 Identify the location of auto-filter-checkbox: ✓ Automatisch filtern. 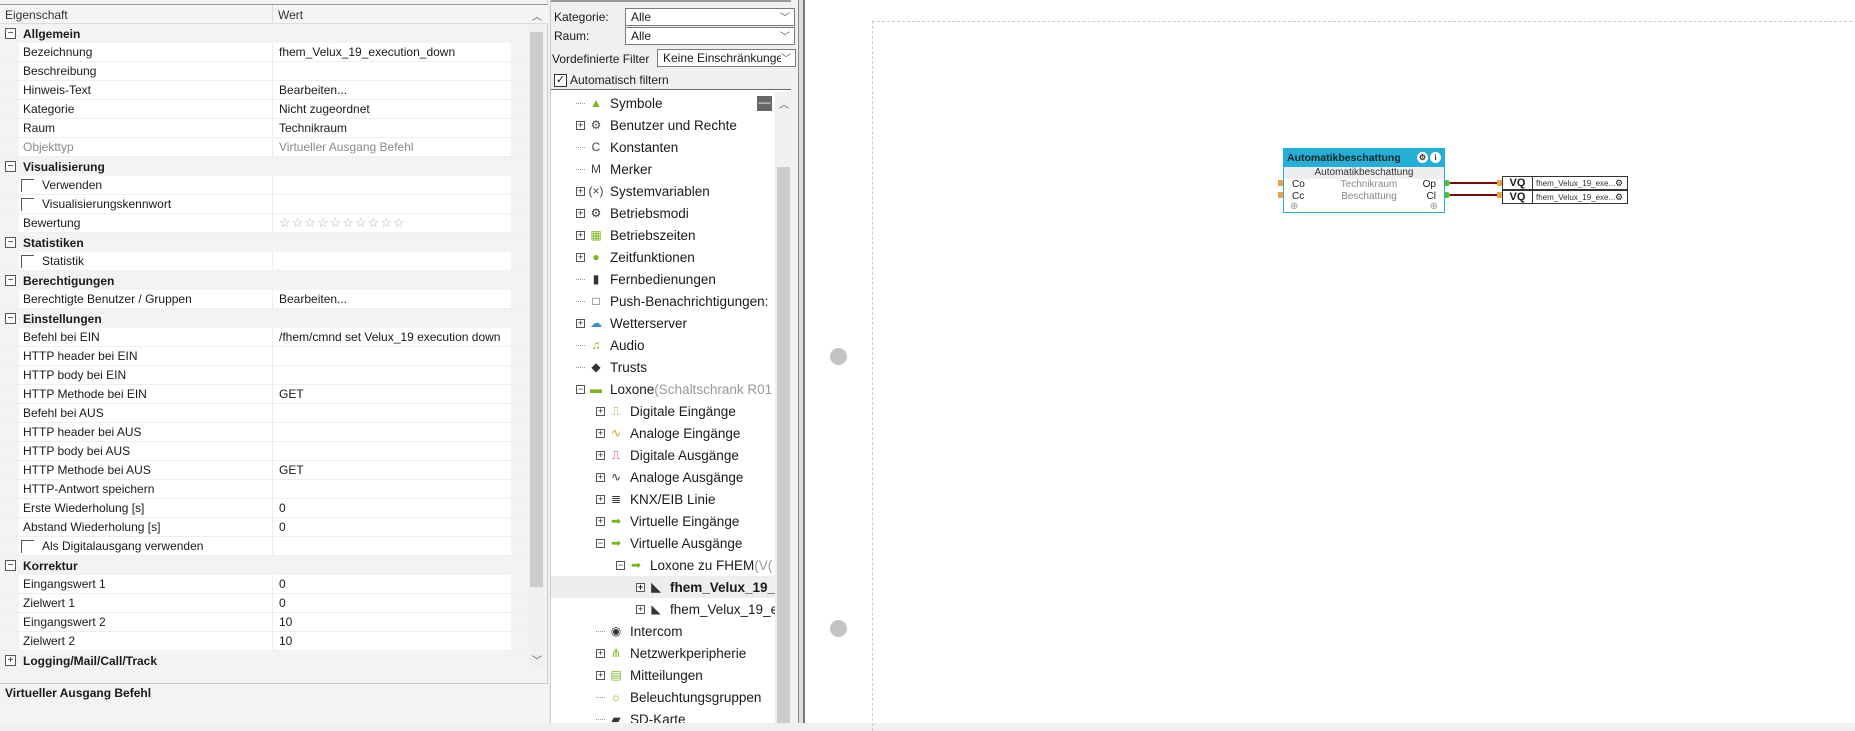
(611, 80).